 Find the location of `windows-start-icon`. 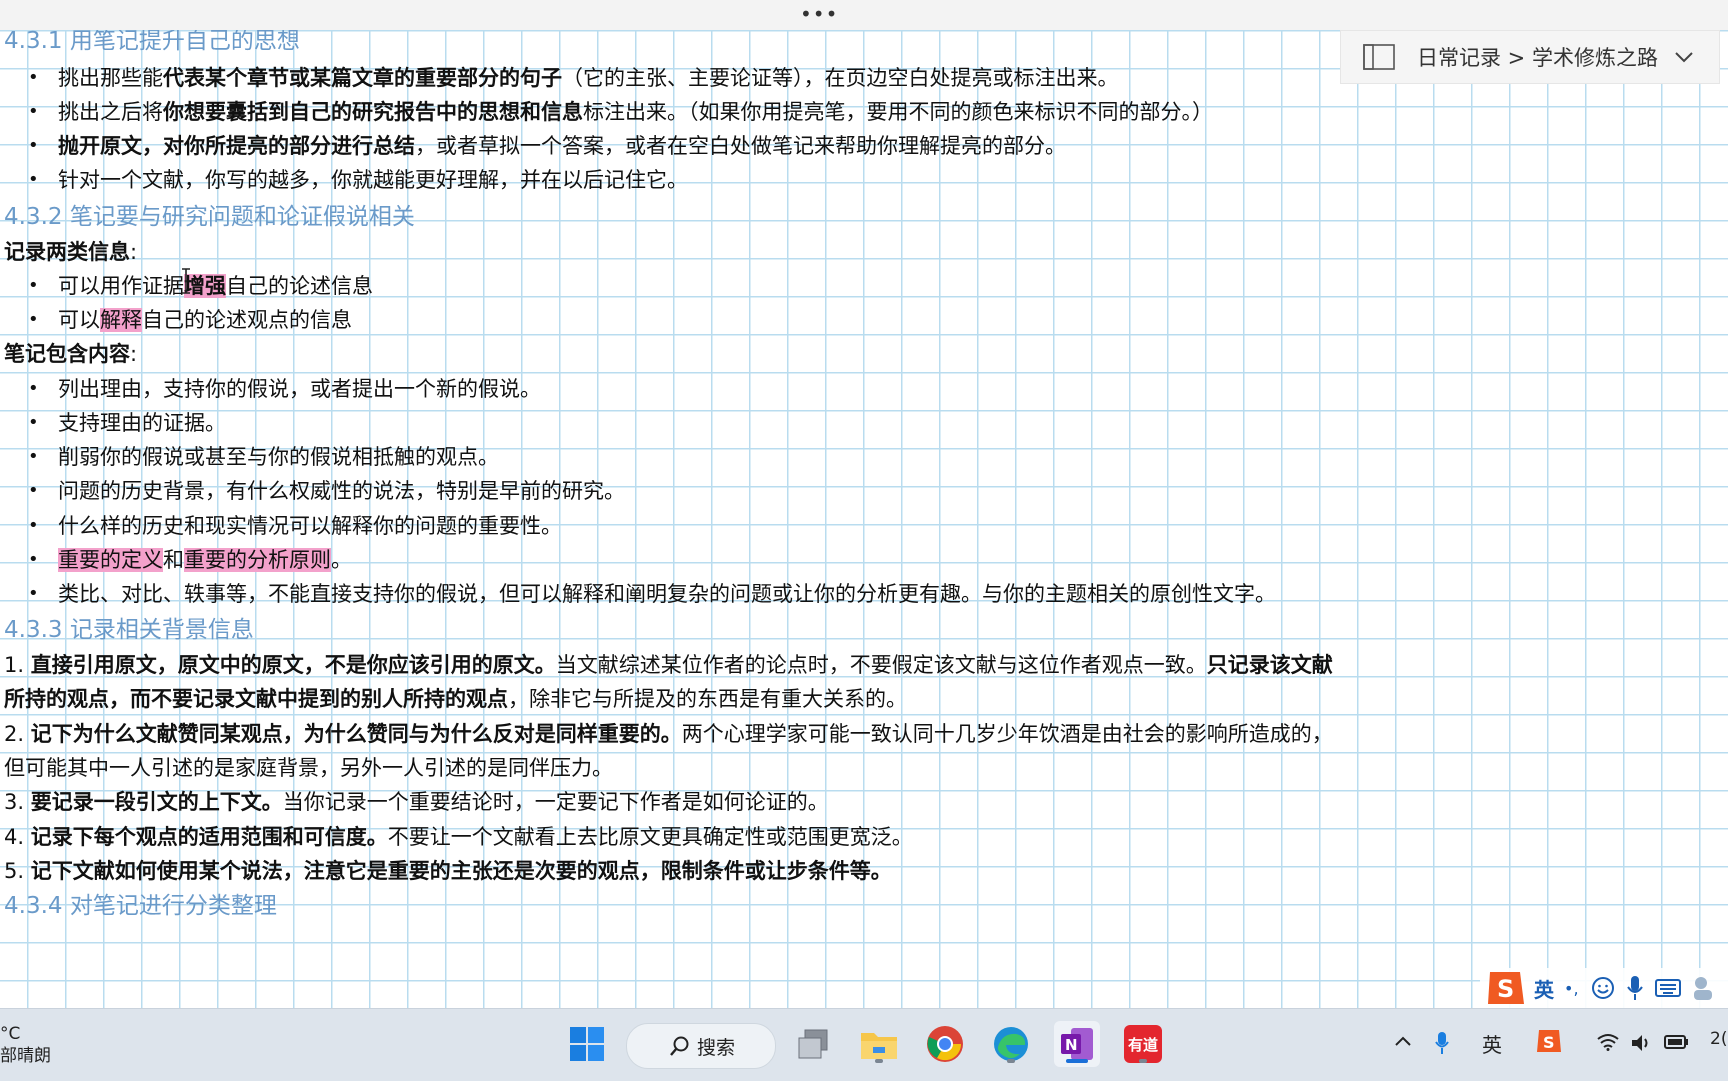

windows-start-icon is located at coordinates (587, 1044).